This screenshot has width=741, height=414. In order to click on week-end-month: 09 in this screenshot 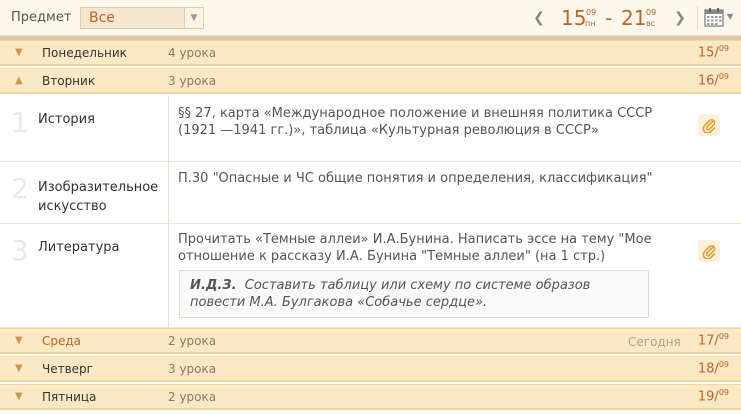, I will do `click(651, 12)`.